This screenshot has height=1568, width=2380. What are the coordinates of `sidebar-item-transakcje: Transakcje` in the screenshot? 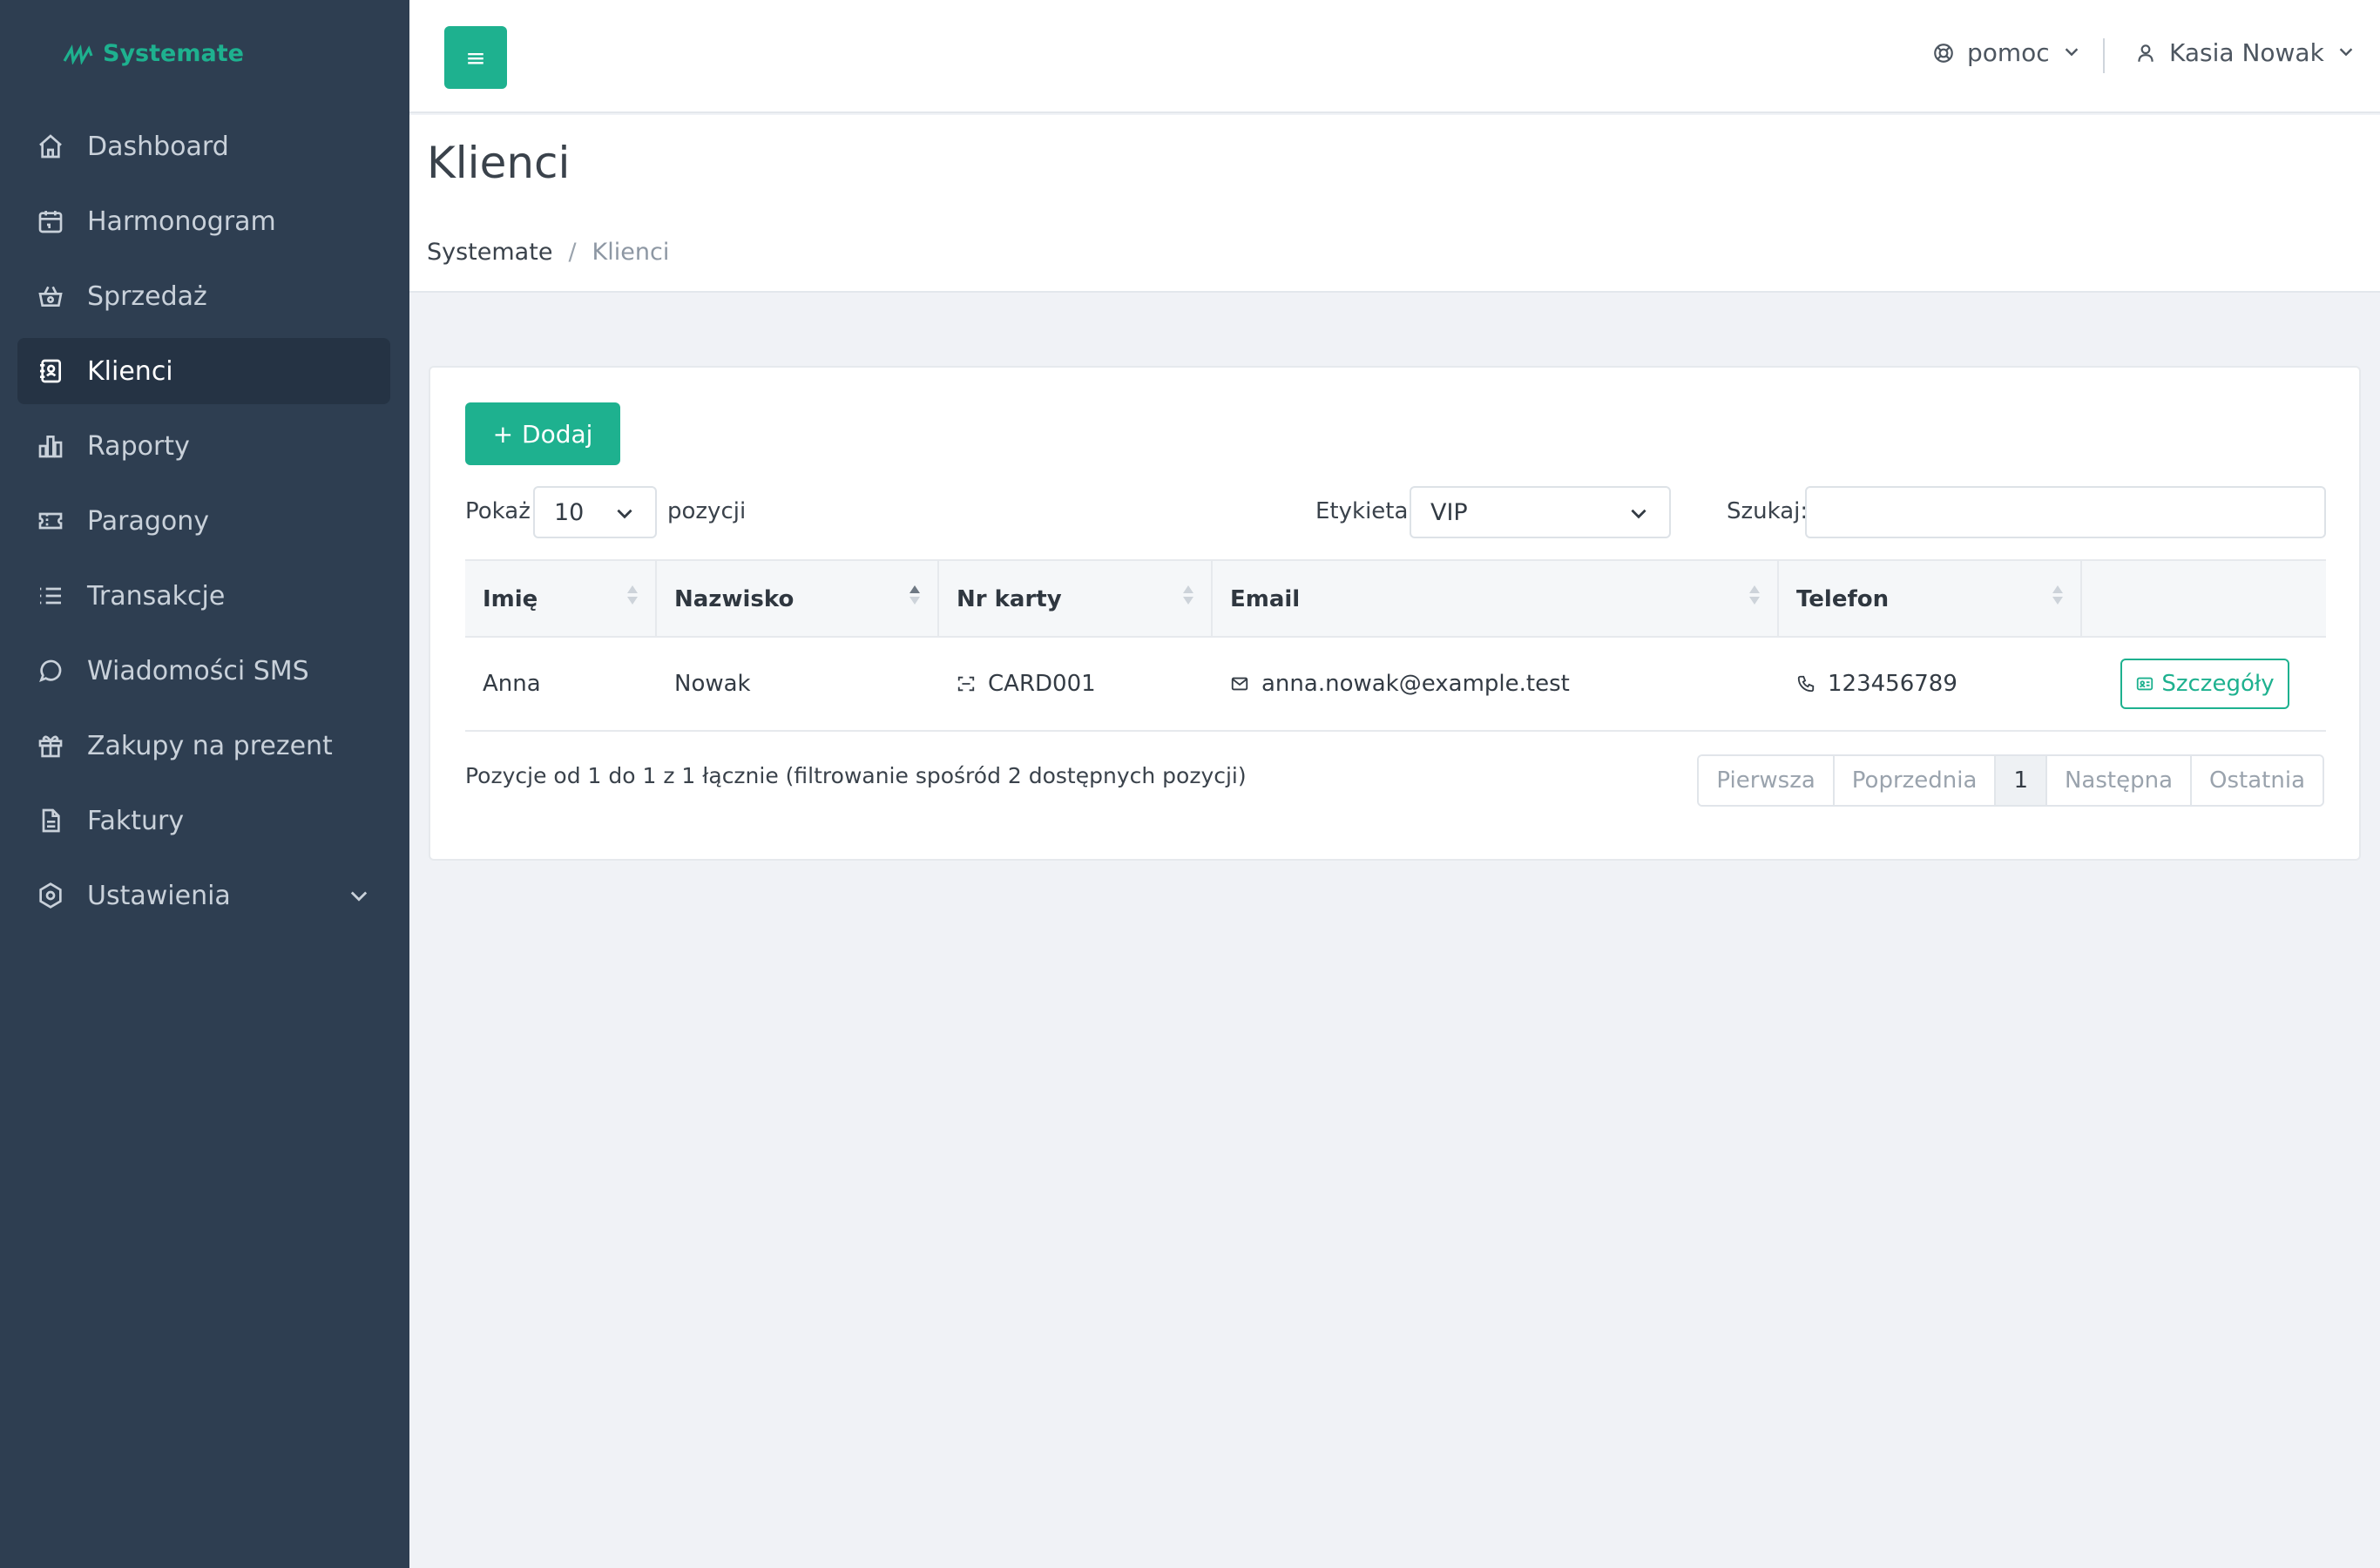 It's located at (203, 596).